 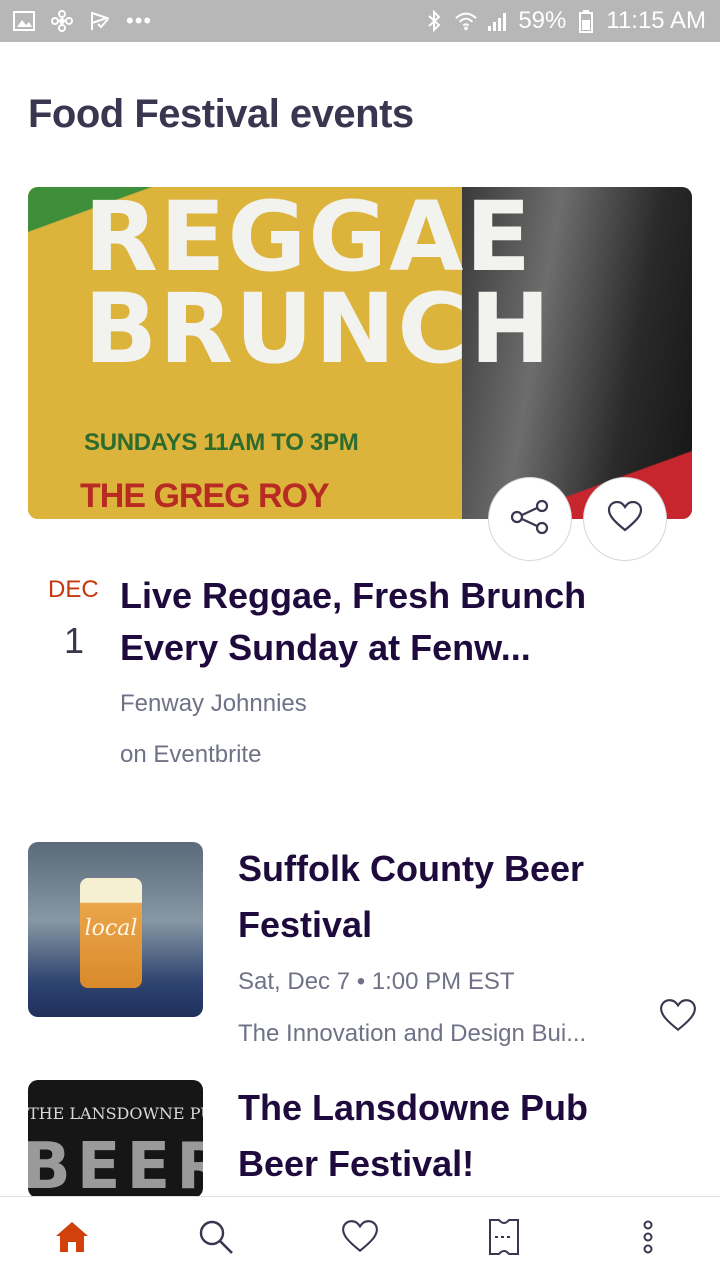 I want to click on clock: 11:15 AM, so click(x=656, y=20).